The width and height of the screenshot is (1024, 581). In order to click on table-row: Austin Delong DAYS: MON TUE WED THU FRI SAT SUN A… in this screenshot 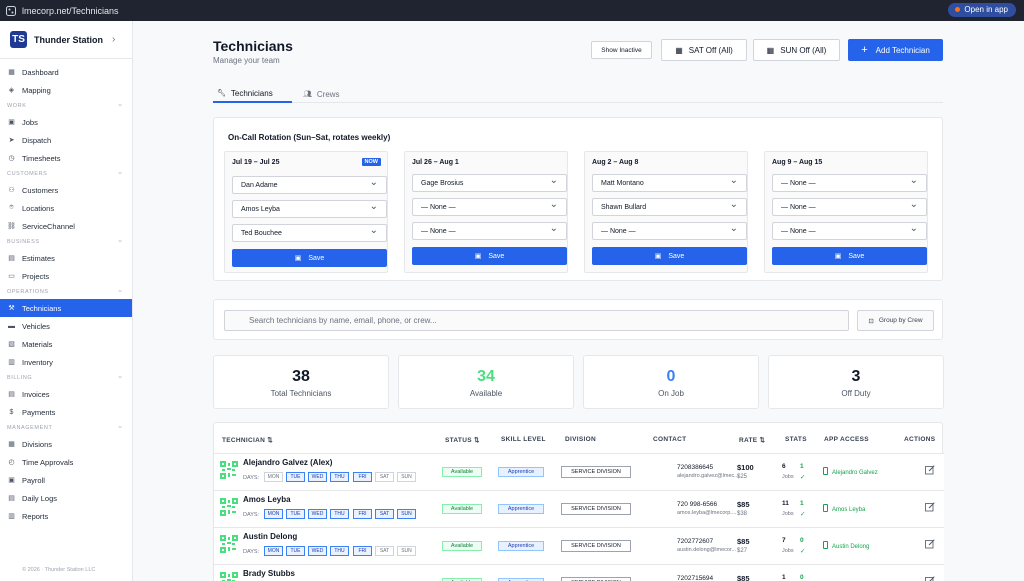, I will do `click(579, 545)`.